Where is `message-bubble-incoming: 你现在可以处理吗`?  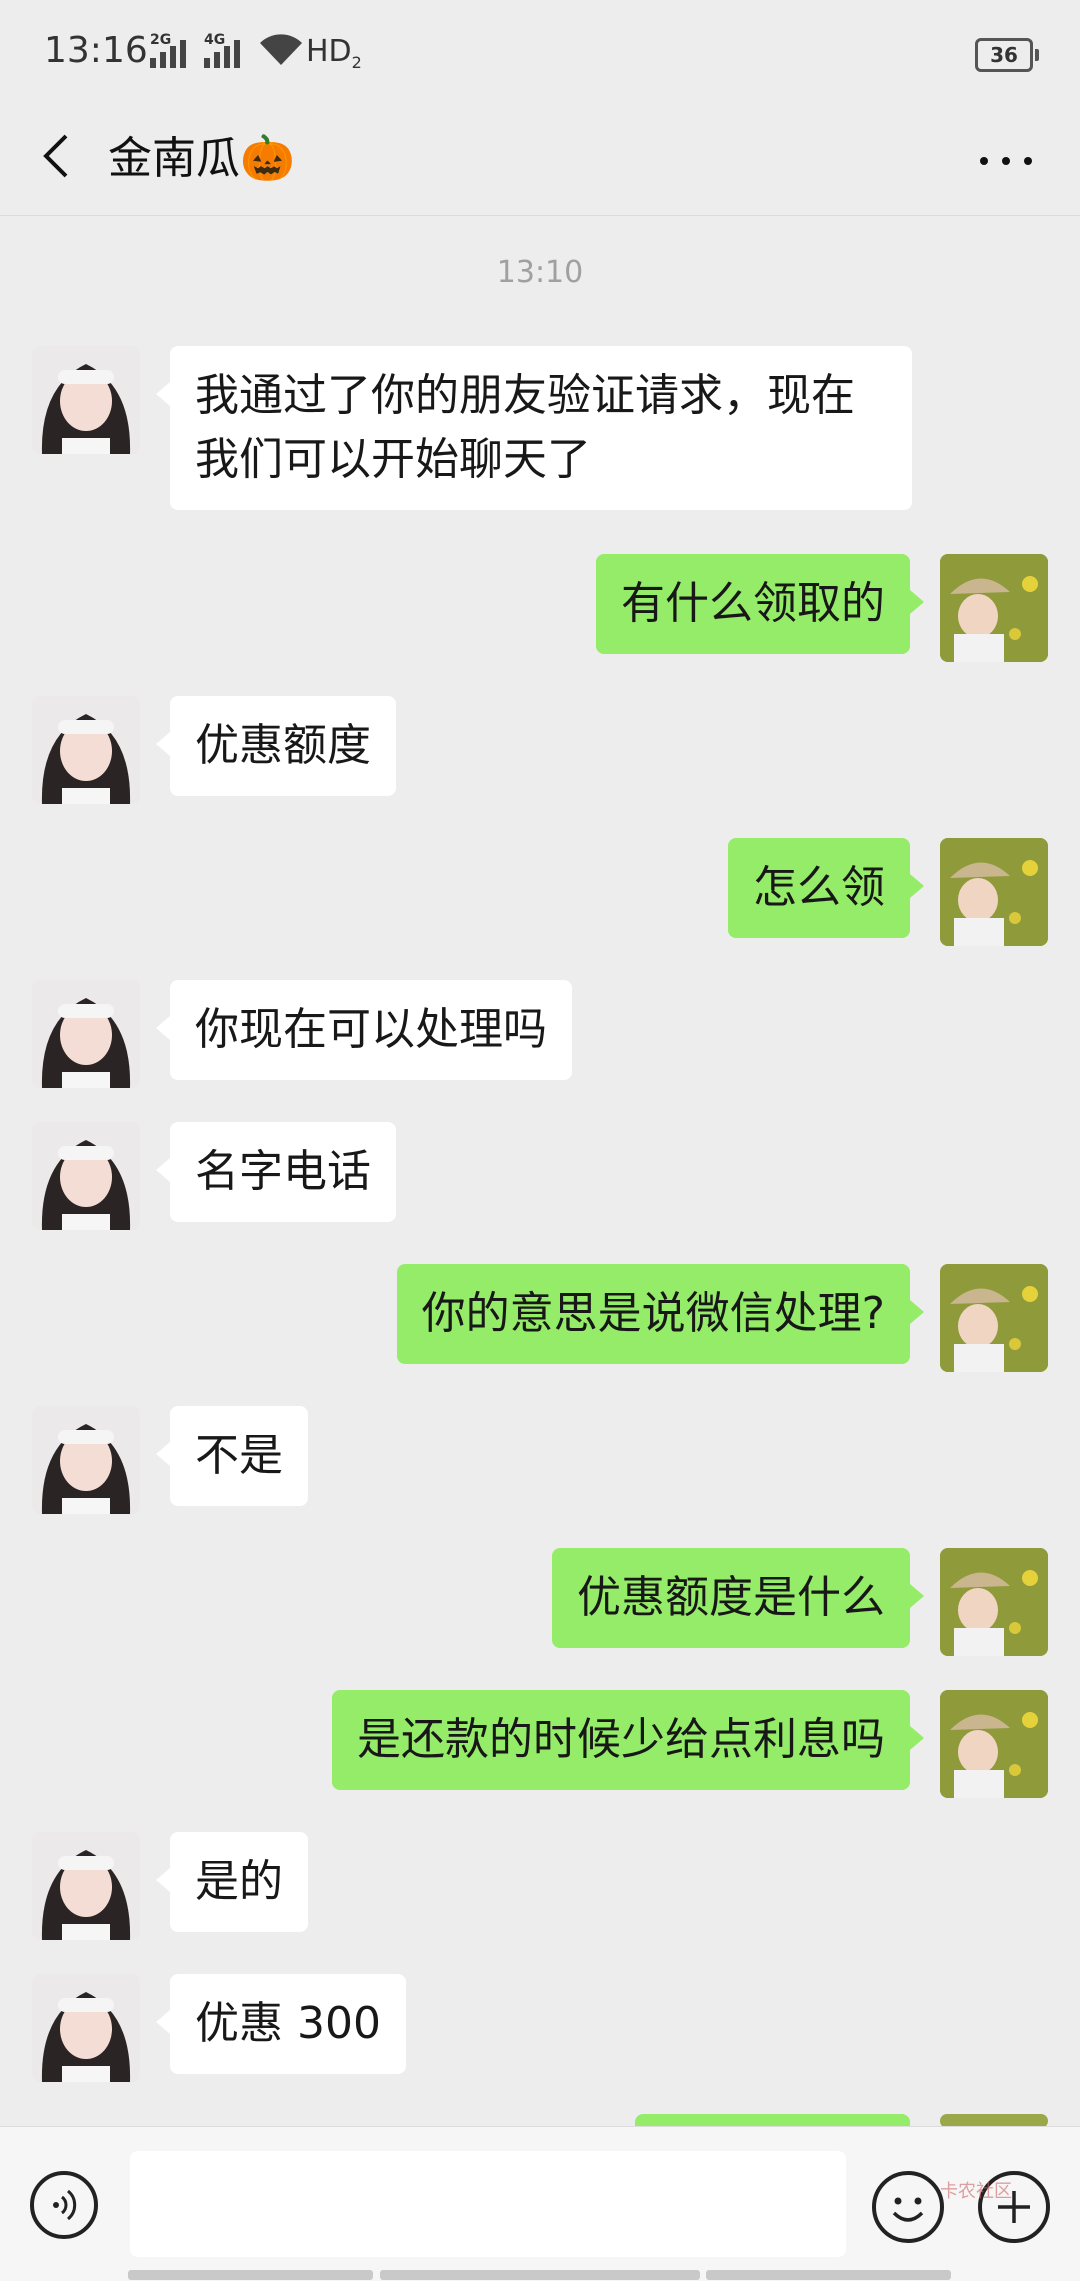
message-bubble-incoming: 你现在可以处理吗 is located at coordinates (364, 1030).